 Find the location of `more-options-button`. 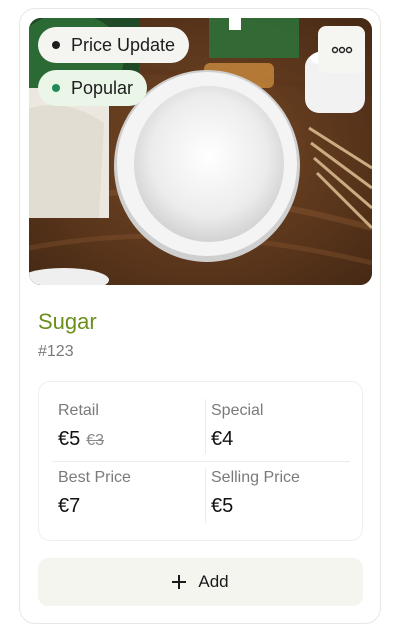

more-options-button is located at coordinates (341, 49).